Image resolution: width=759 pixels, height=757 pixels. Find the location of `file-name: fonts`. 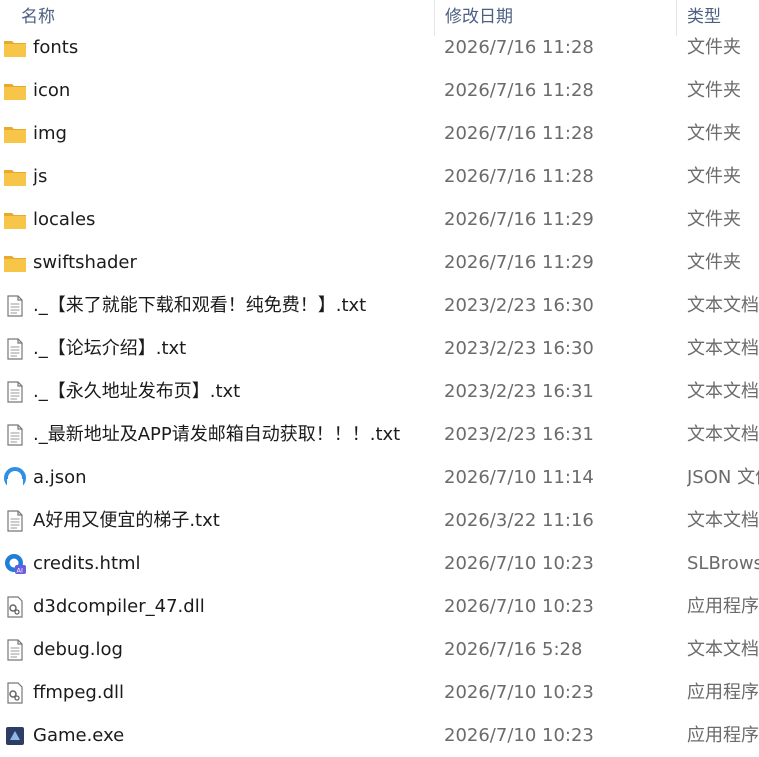

file-name: fonts is located at coordinates (56, 47).